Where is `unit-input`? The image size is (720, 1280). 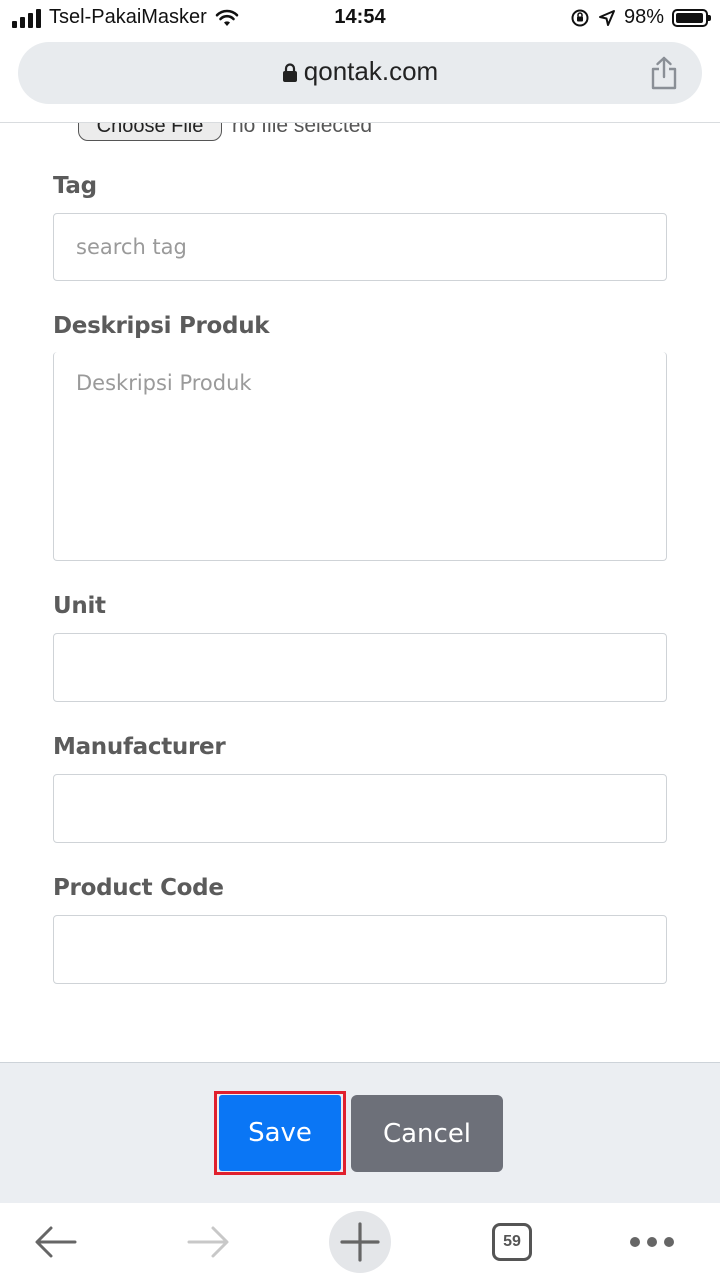
unit-input is located at coordinates (360, 667).